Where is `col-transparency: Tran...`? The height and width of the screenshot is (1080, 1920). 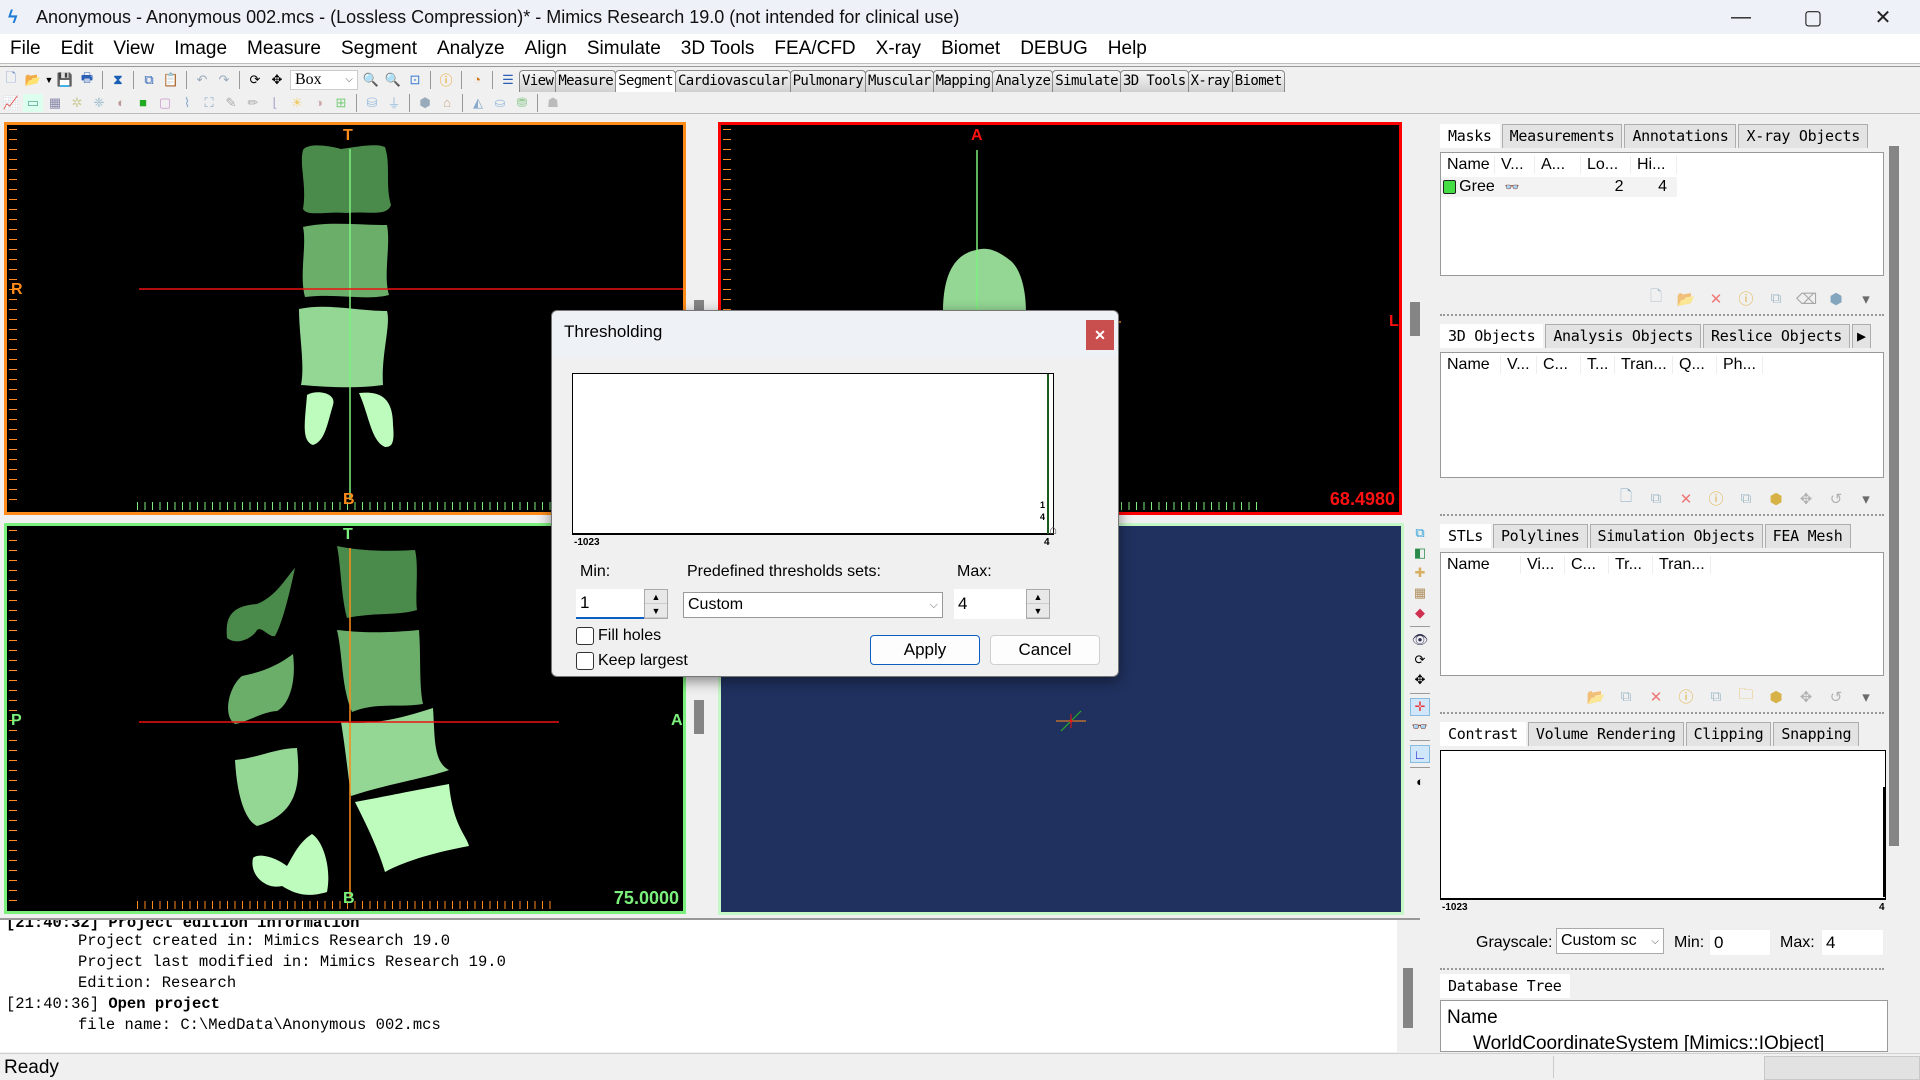
col-transparency: Tran... is located at coordinates (1647, 365).